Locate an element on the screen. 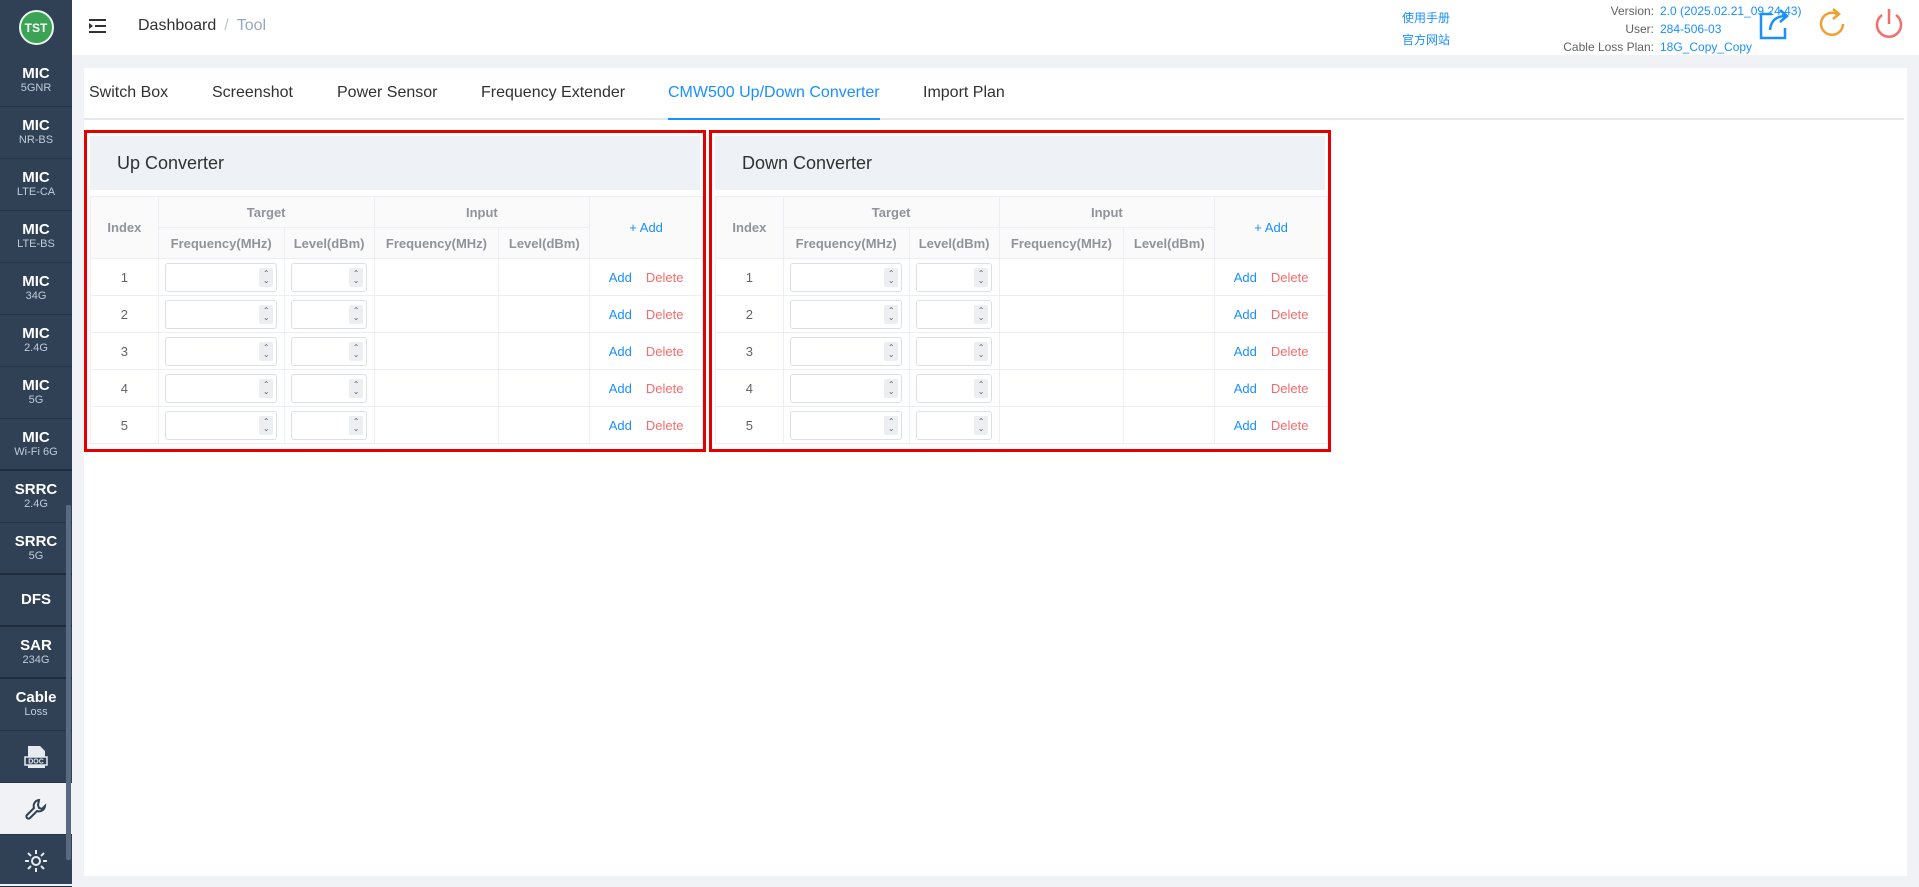 This screenshot has width=1919, height=887. gear-icon is located at coordinates (36, 861).